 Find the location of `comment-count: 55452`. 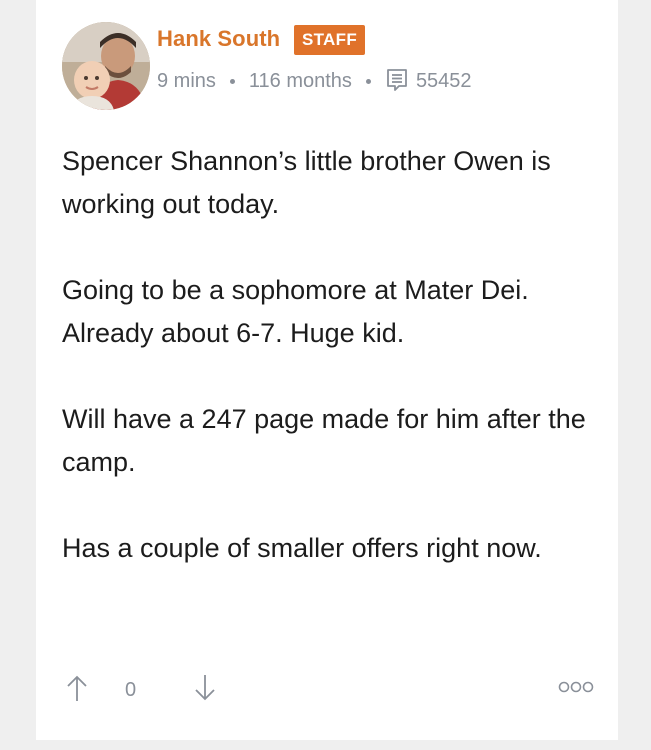

comment-count: 55452 is located at coordinates (444, 81).